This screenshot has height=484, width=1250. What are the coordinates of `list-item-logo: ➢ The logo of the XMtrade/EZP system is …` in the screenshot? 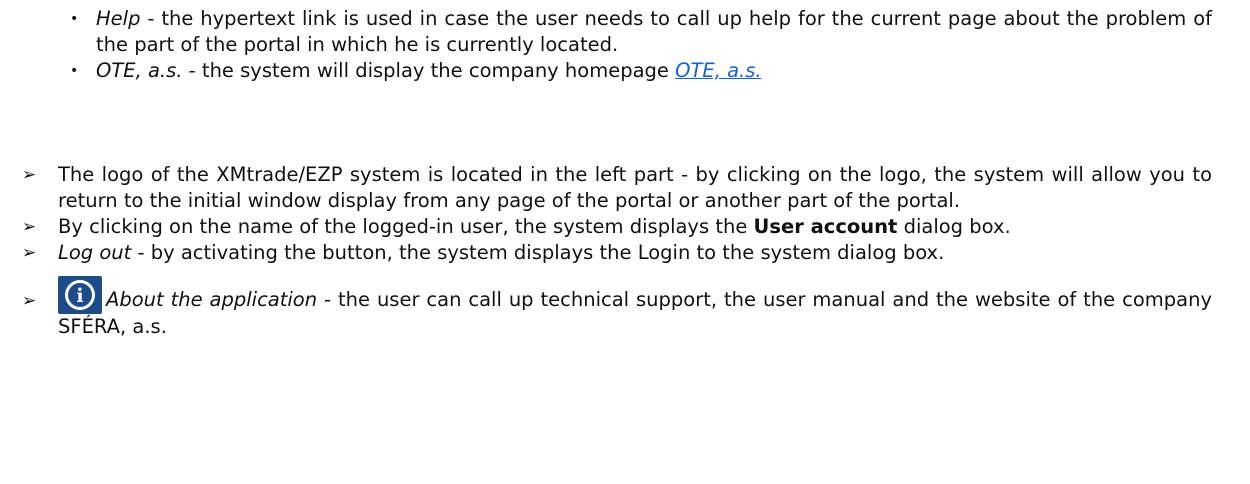 It's located at (625, 188).